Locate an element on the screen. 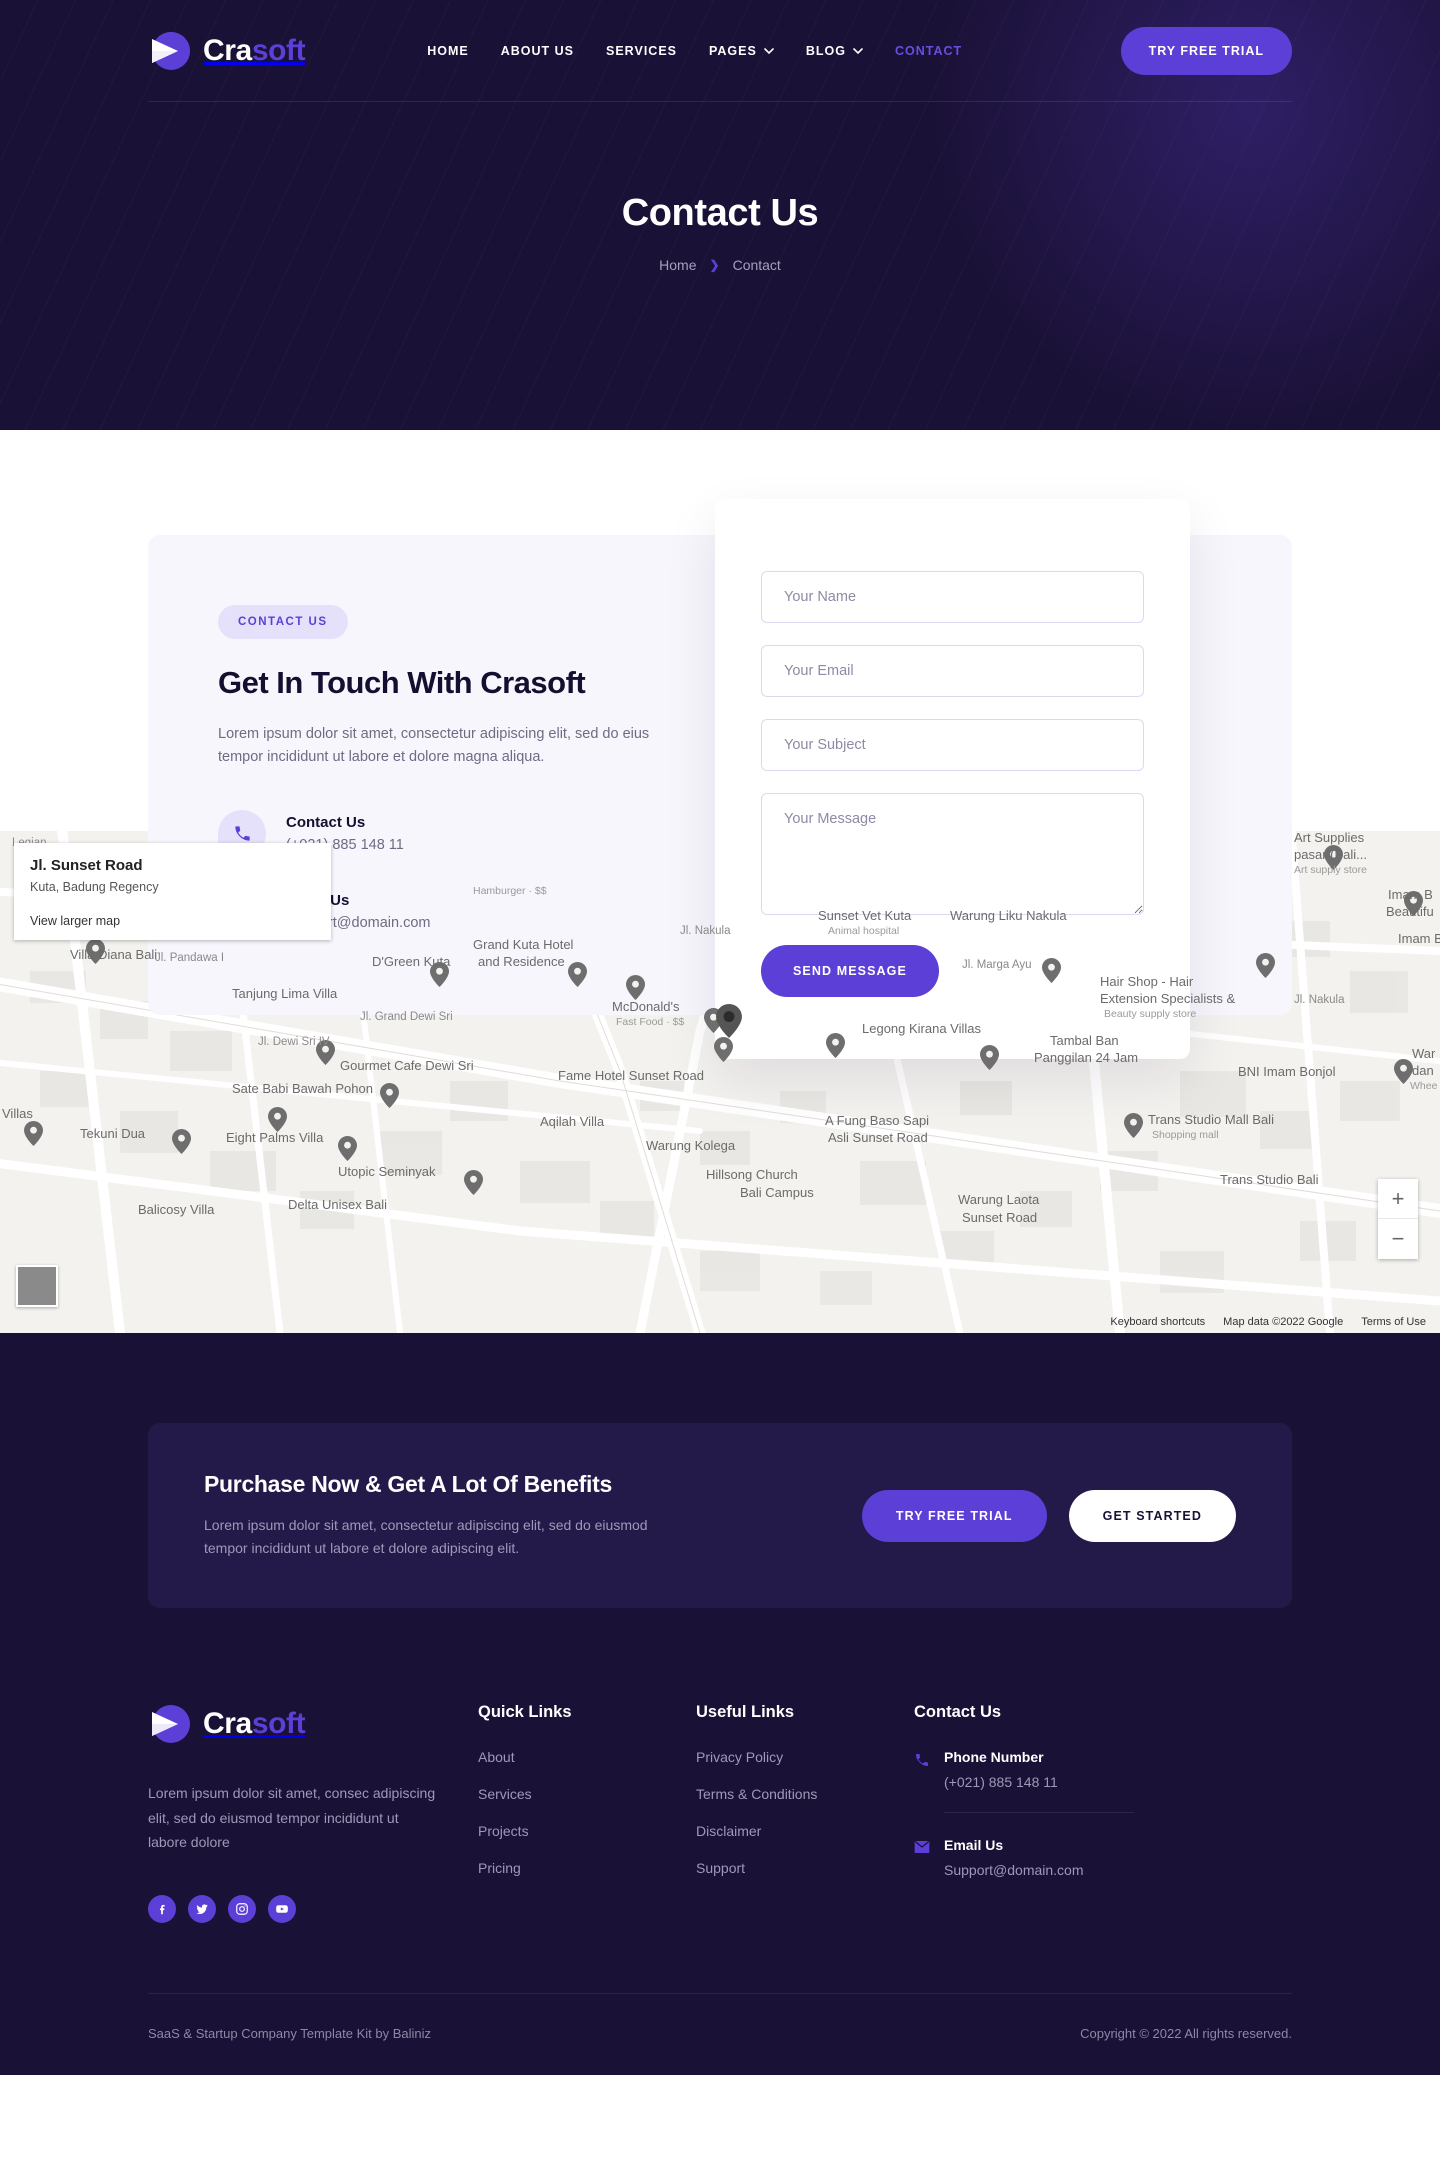  footer-logo: Crasoft is located at coordinates (313, 1724).